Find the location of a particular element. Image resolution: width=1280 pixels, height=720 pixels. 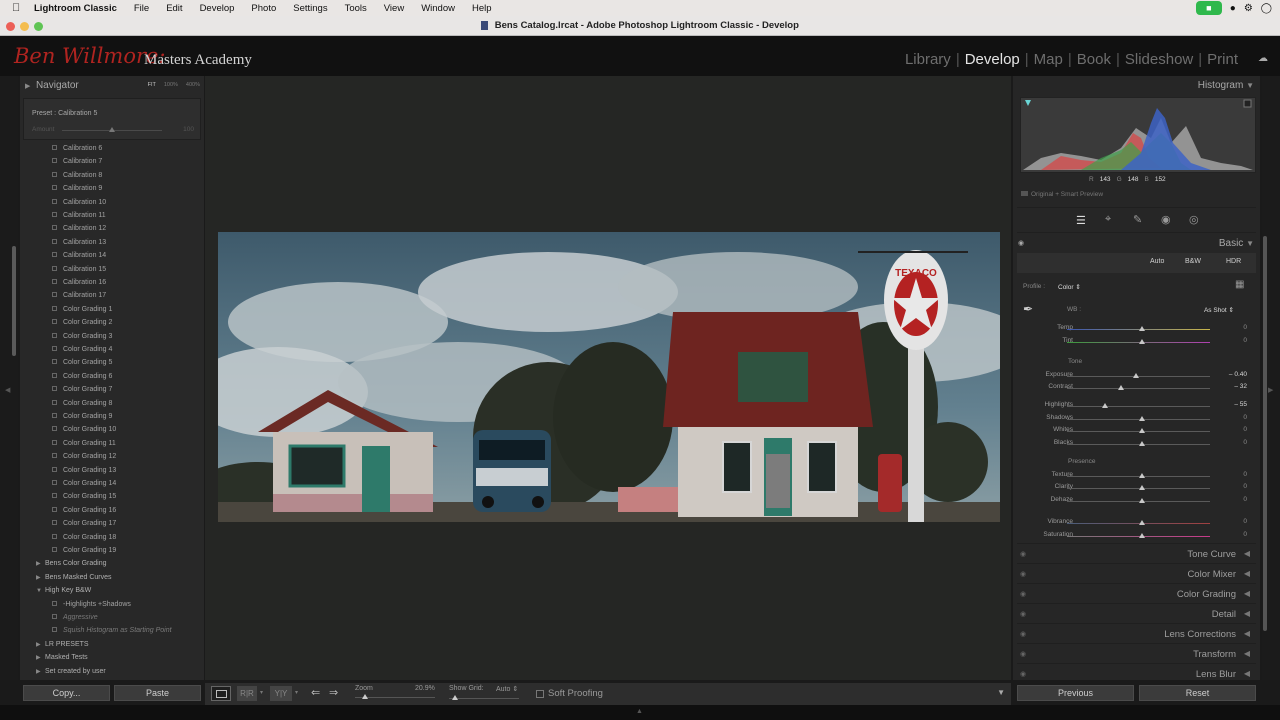

preset-folder: ▶ LR PRESETS is located at coordinates (62, 644).